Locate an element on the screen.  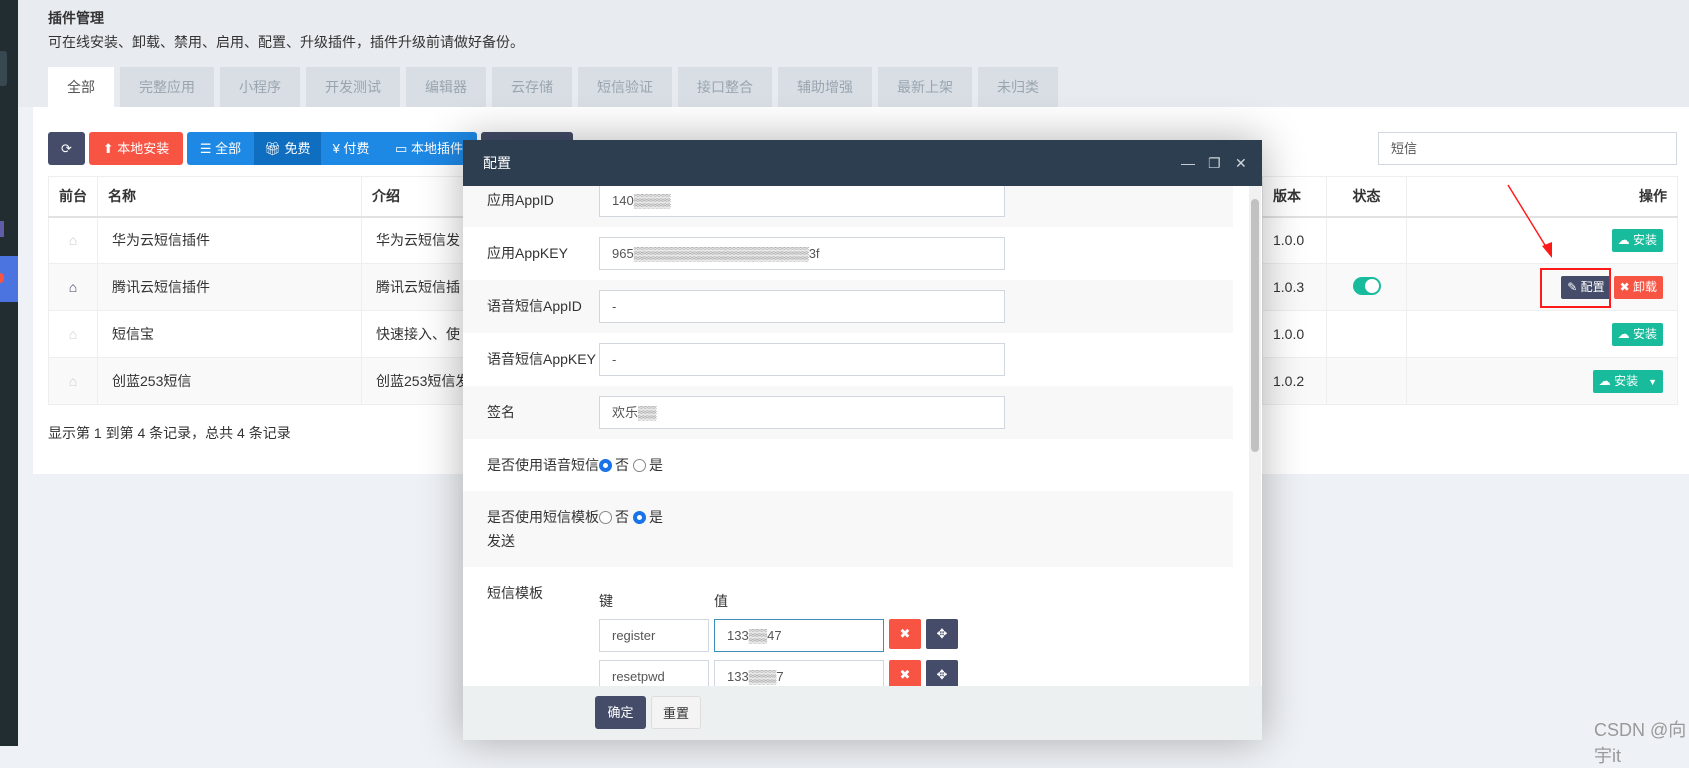
sidebar is located at coordinates (9, 373).